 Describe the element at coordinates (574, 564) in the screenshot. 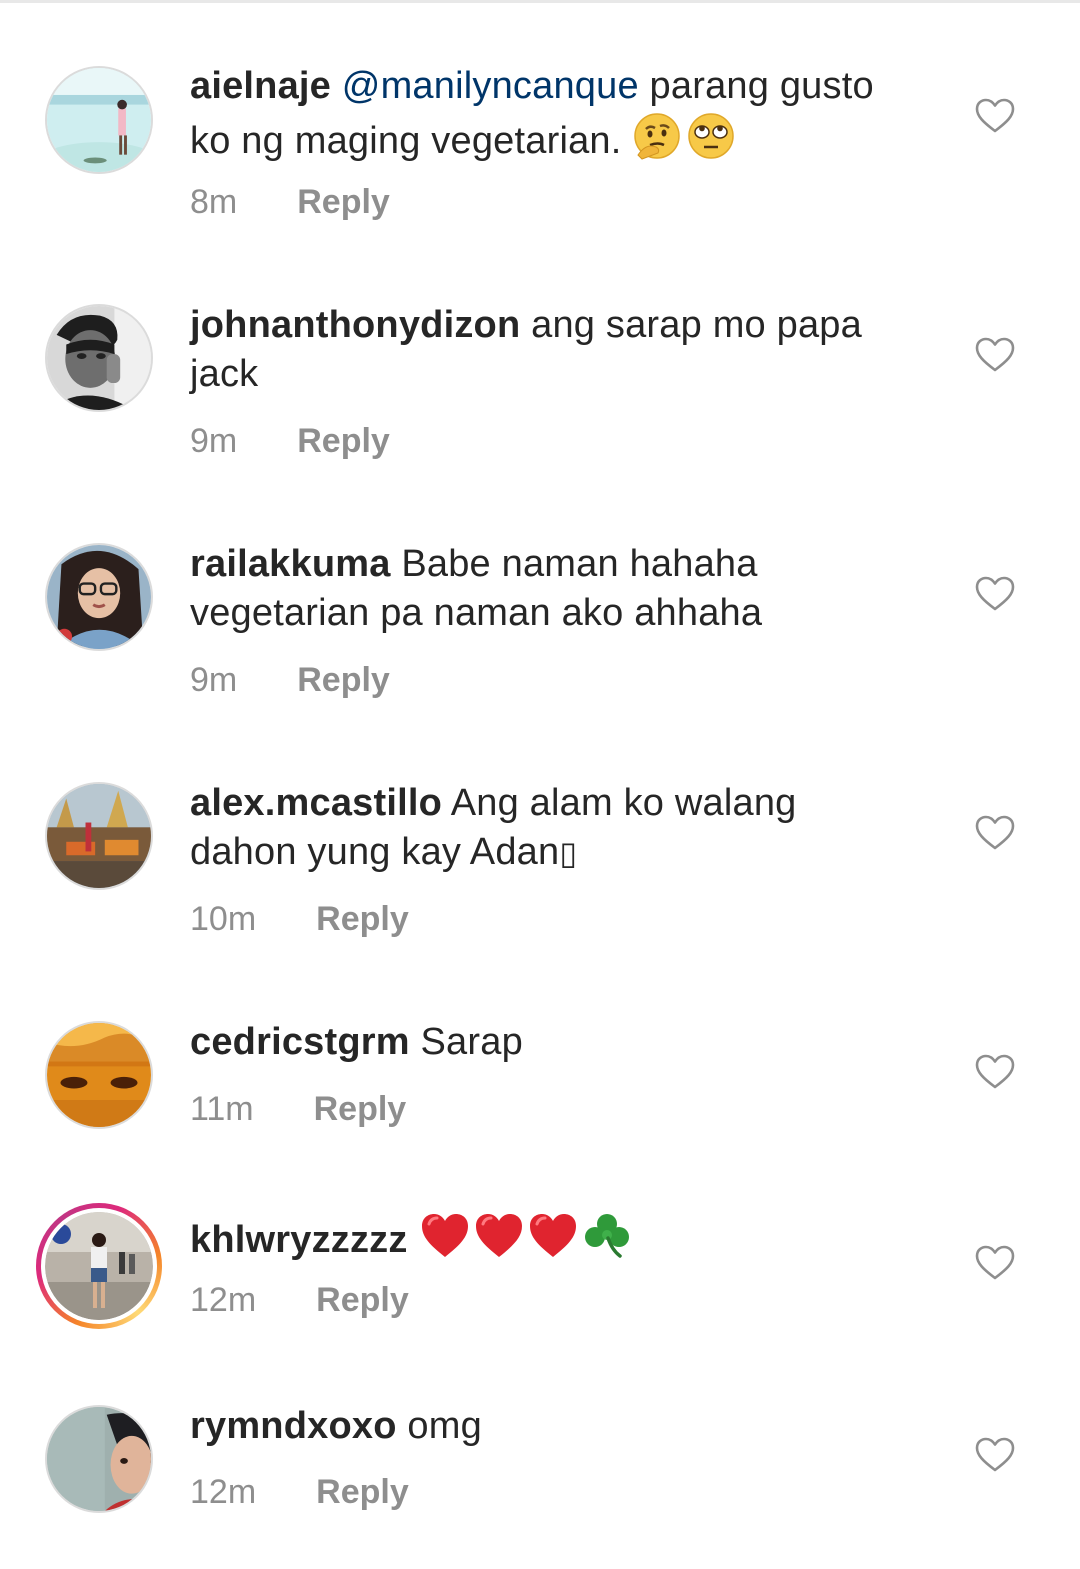

I see `comment-body: Babe naman hahaha` at that location.